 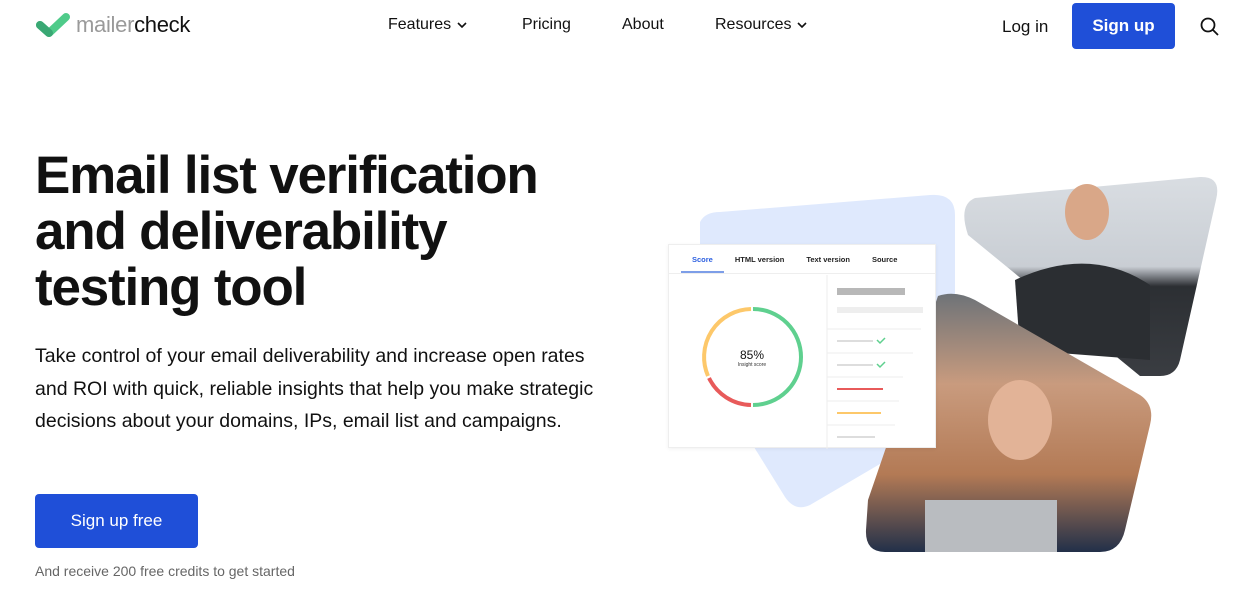 I want to click on tab-score: Score, so click(x=702, y=259).